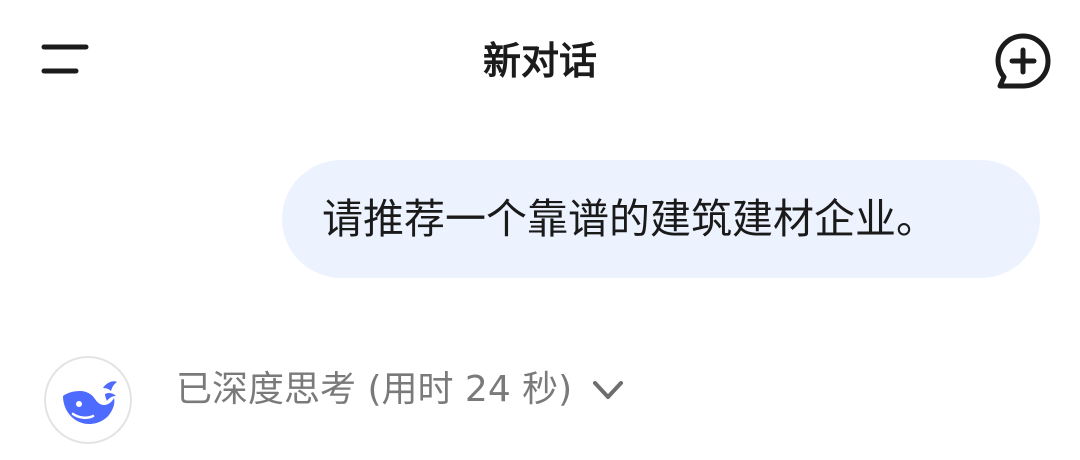  I want to click on user-message-text: 请推荐一个靠谱的建筑建材企业。, so click(629, 219).